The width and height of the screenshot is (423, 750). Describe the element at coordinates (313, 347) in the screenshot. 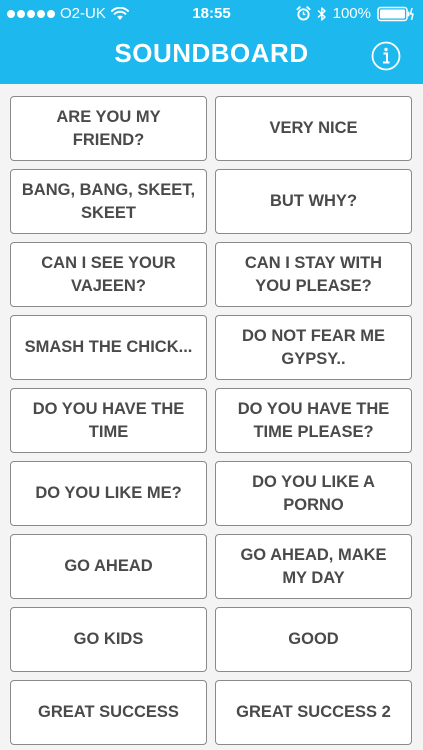

I see `sound-button-do-not-fear-me-gypsy: DO NOT FEAR ME GYPSY..` at that location.